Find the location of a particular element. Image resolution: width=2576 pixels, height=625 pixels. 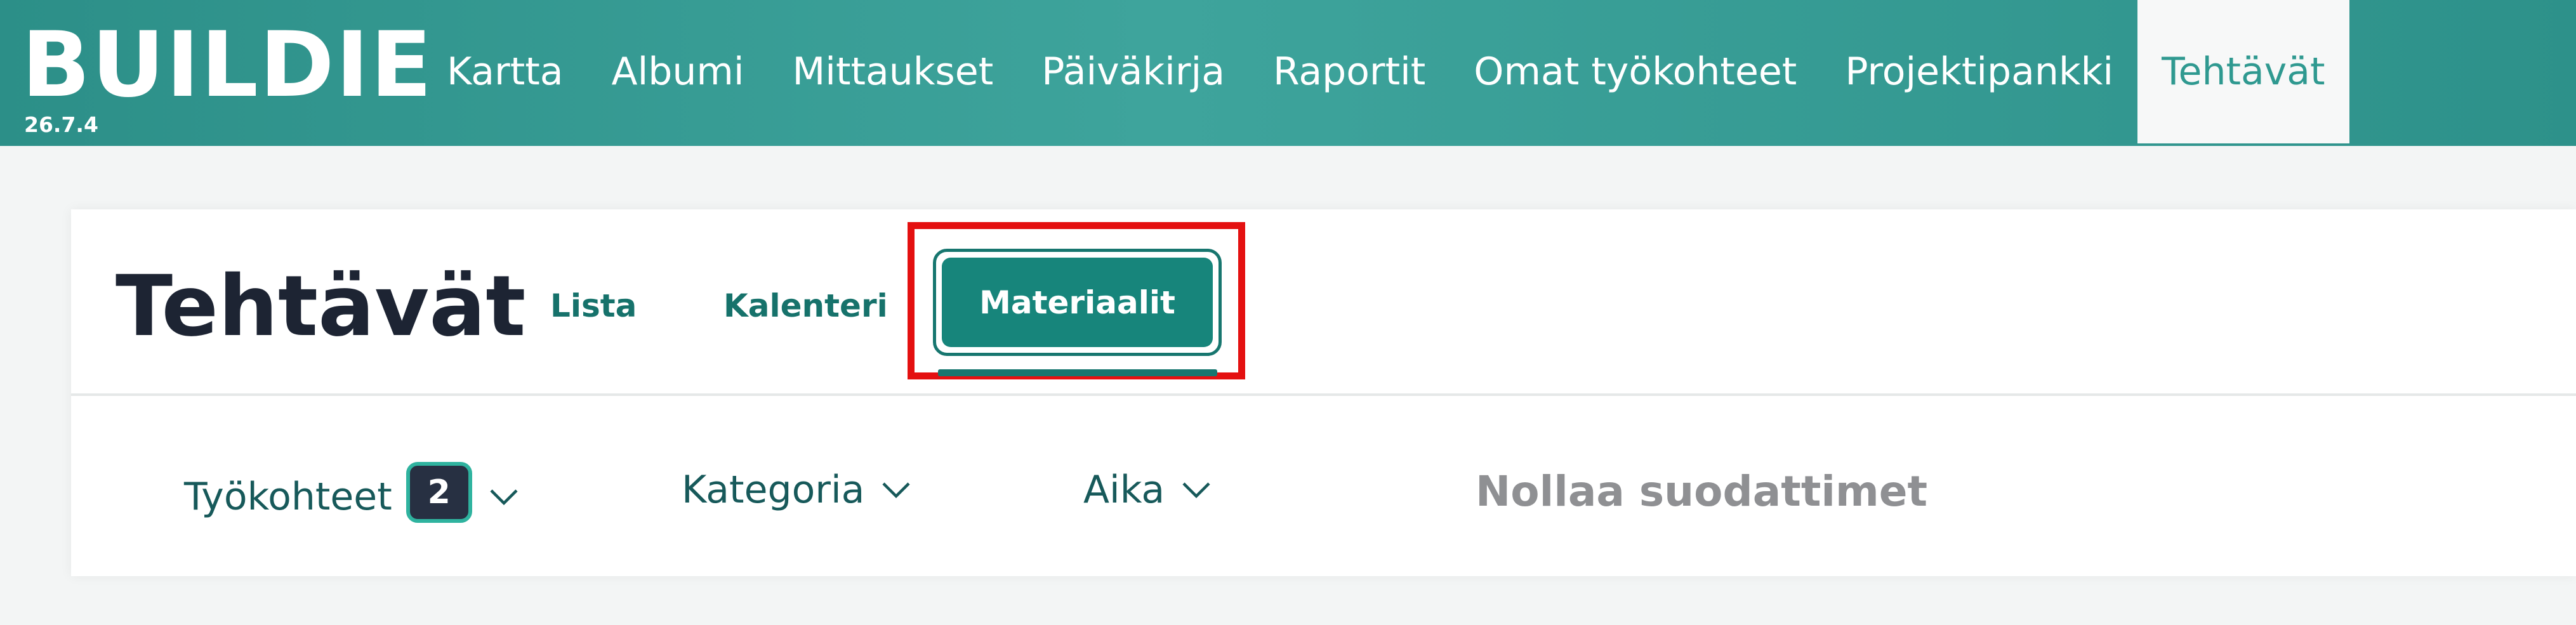

filter-aika-label: Aika is located at coordinates (1124, 490).